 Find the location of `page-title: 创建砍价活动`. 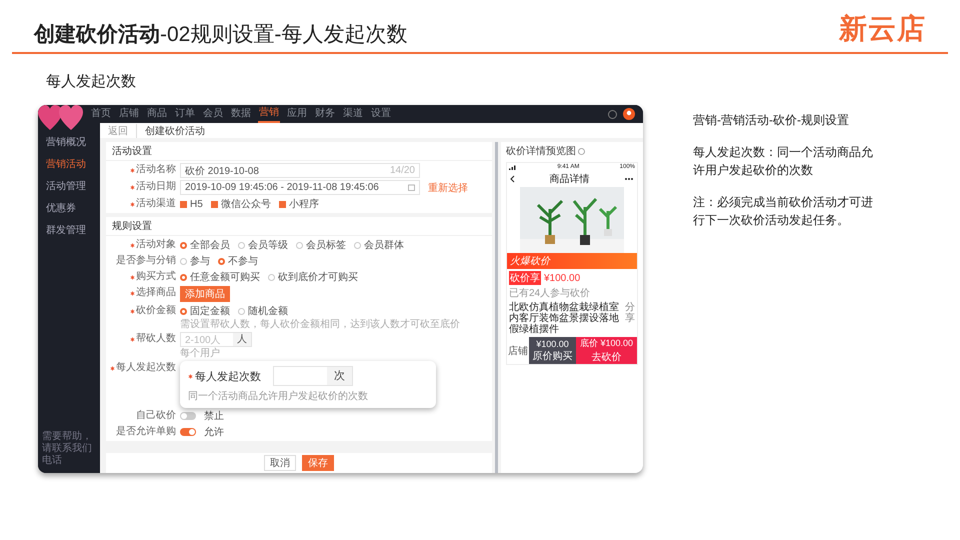

page-title: 创建砍价活动 is located at coordinates (170, 131).